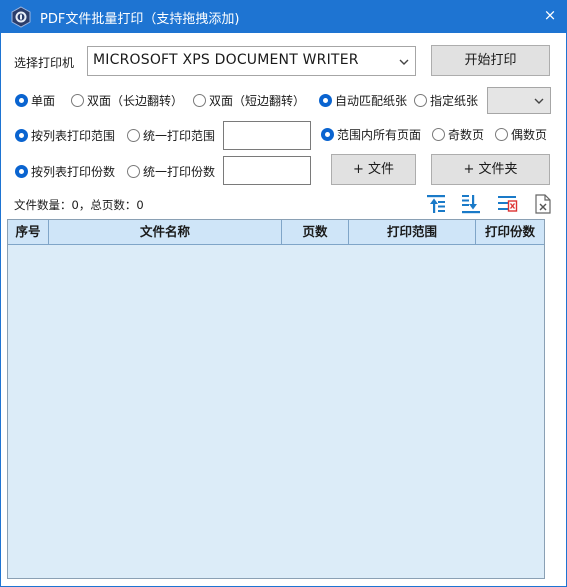 Image resolution: width=567 pixels, height=587 pixels. What do you see at coordinates (371, 100) in the screenshot?
I see `radio-auto-paper-label: 自动匹配纸张` at bounding box center [371, 100].